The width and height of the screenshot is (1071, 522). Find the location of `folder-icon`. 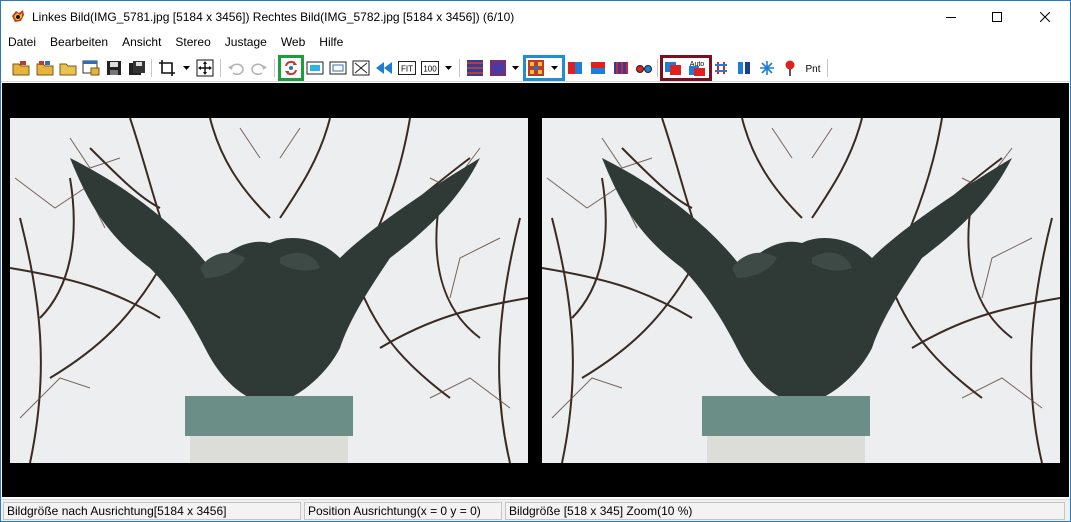

folder-icon is located at coordinates (68, 69).